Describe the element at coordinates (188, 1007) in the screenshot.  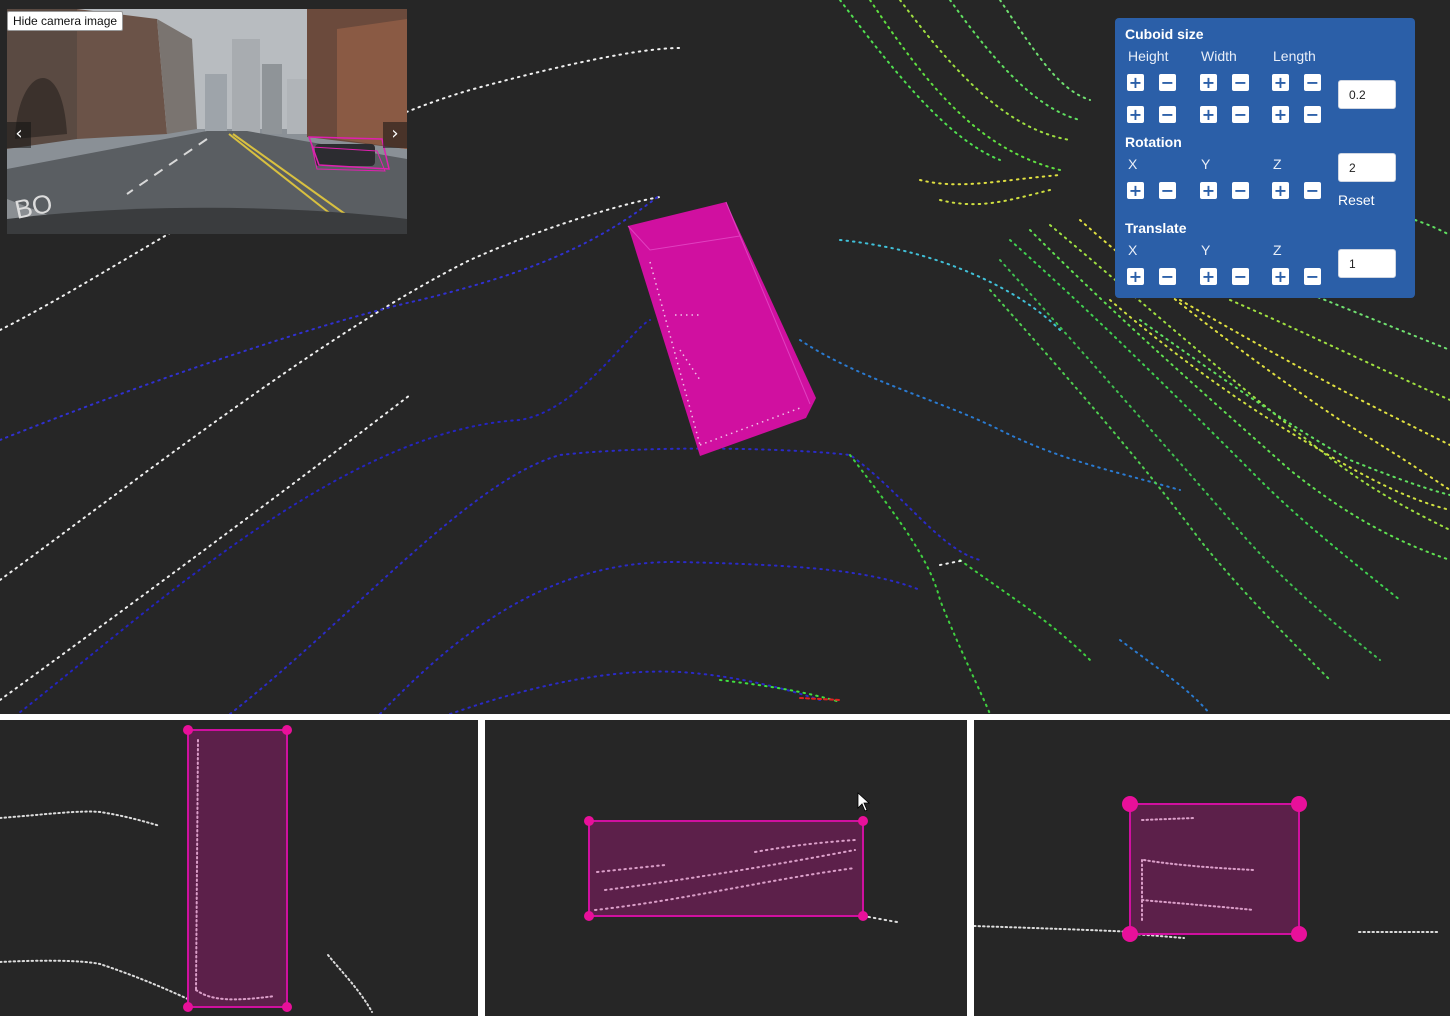
I see `side-handle-bottom-left` at that location.